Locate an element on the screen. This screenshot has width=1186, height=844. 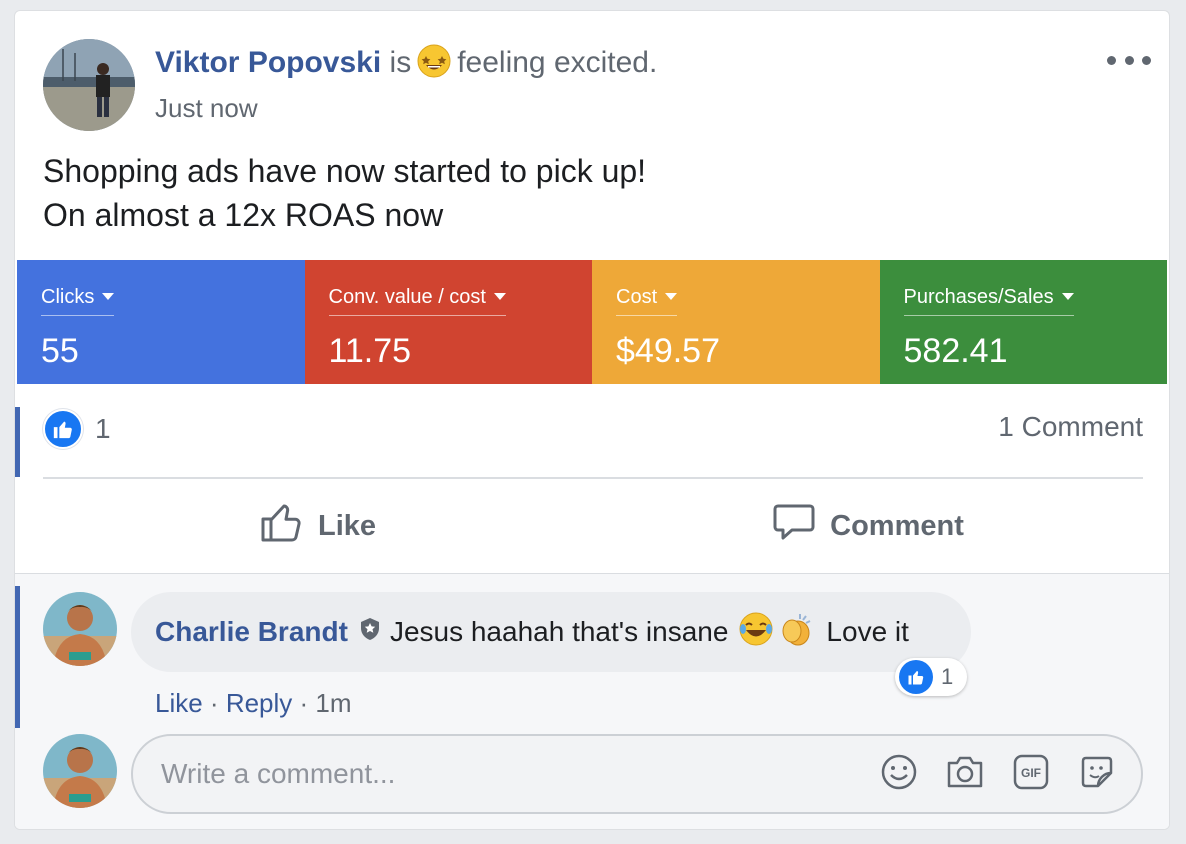
comment-count: 1 Comment is located at coordinates (1070, 427).